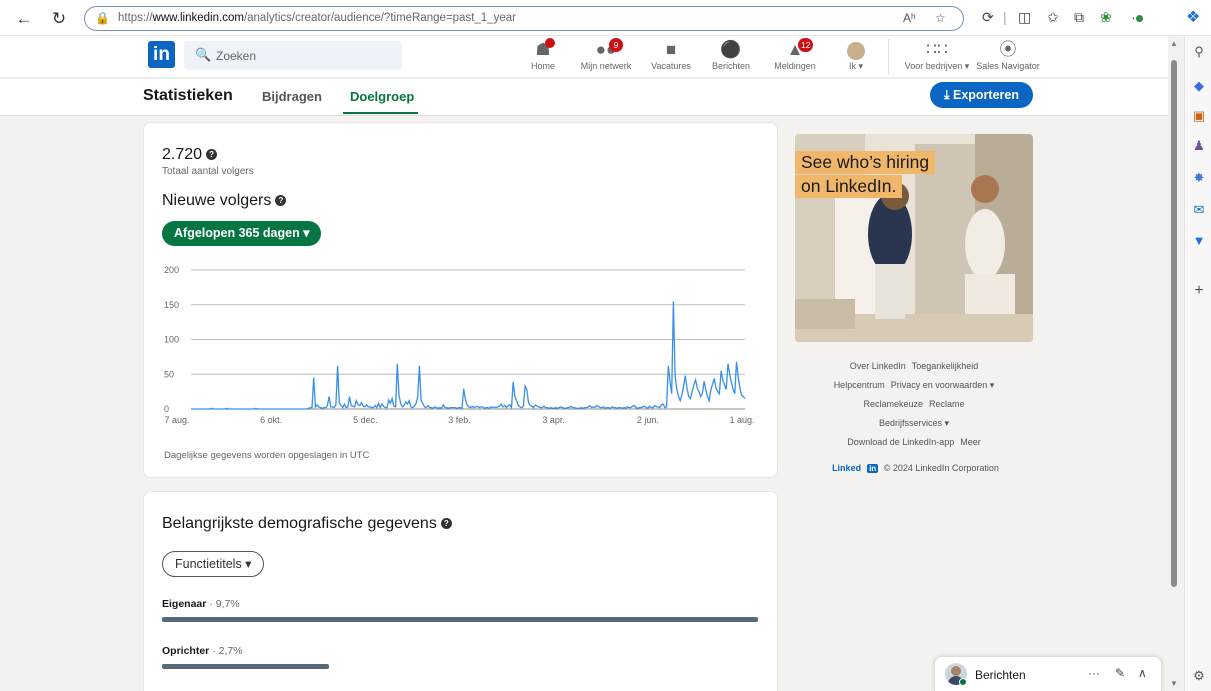  I want to click on y-tick-label: 50, so click(169, 374).